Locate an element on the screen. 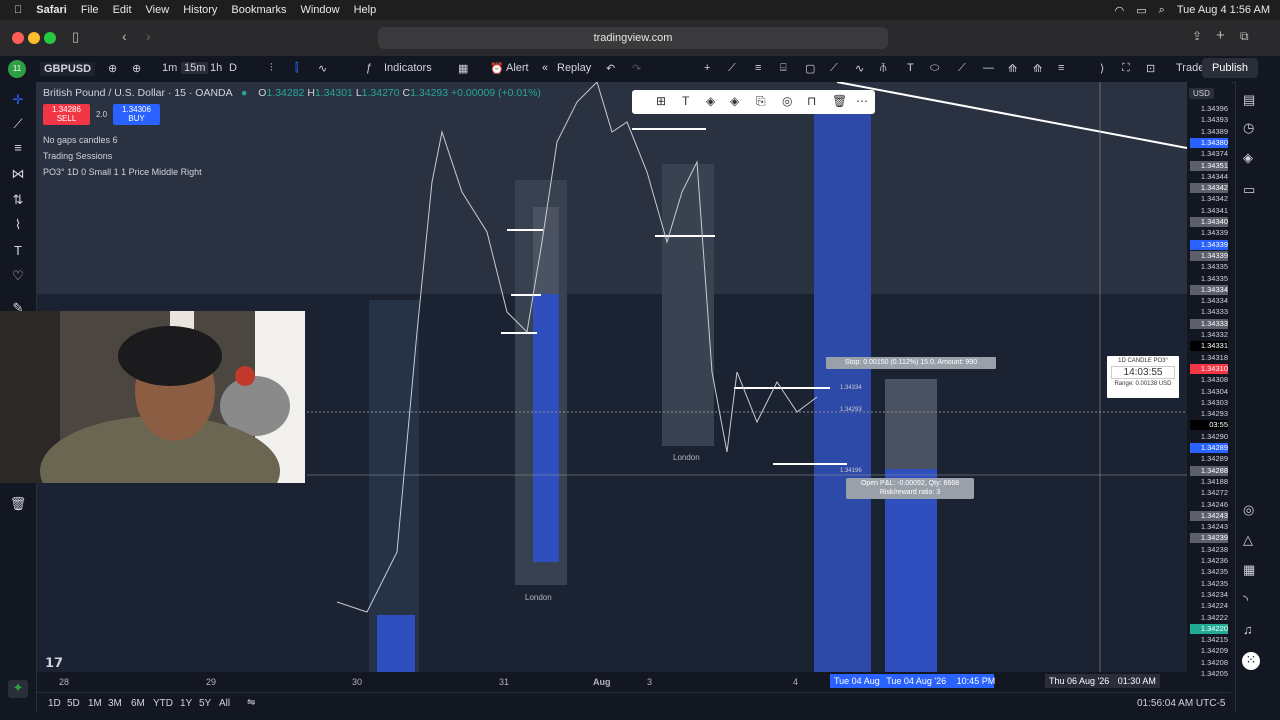 This screenshot has width=1280, height=720. more-icon: ⋯ is located at coordinates (862, 101).